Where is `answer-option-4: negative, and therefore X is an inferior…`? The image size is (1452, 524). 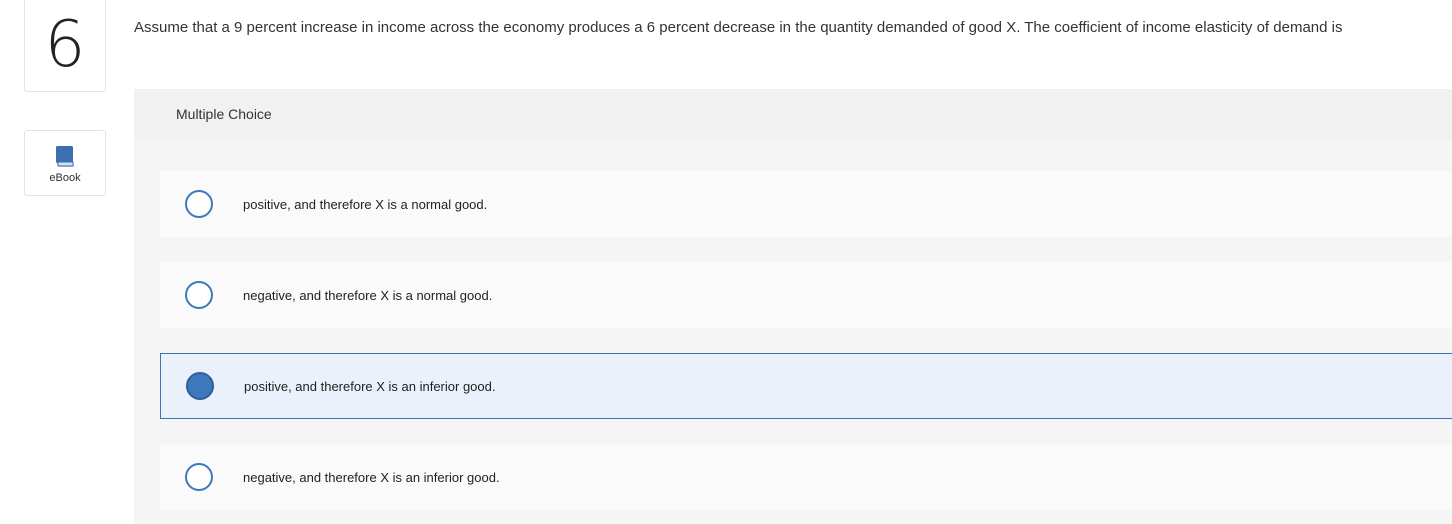 answer-option-4: negative, and therefore X is an inferior… is located at coordinates (806, 477).